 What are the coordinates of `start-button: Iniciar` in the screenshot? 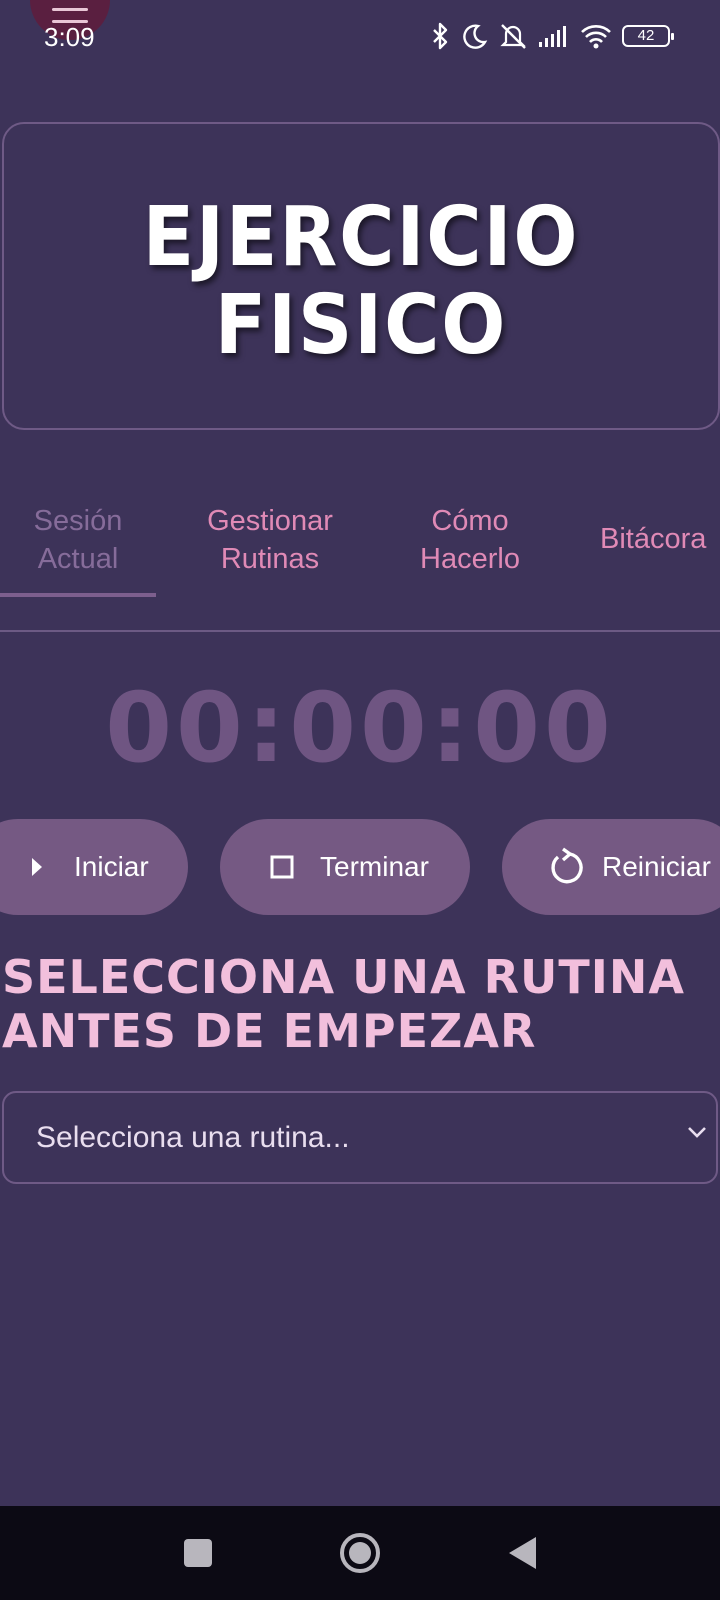 It's located at (94, 867).